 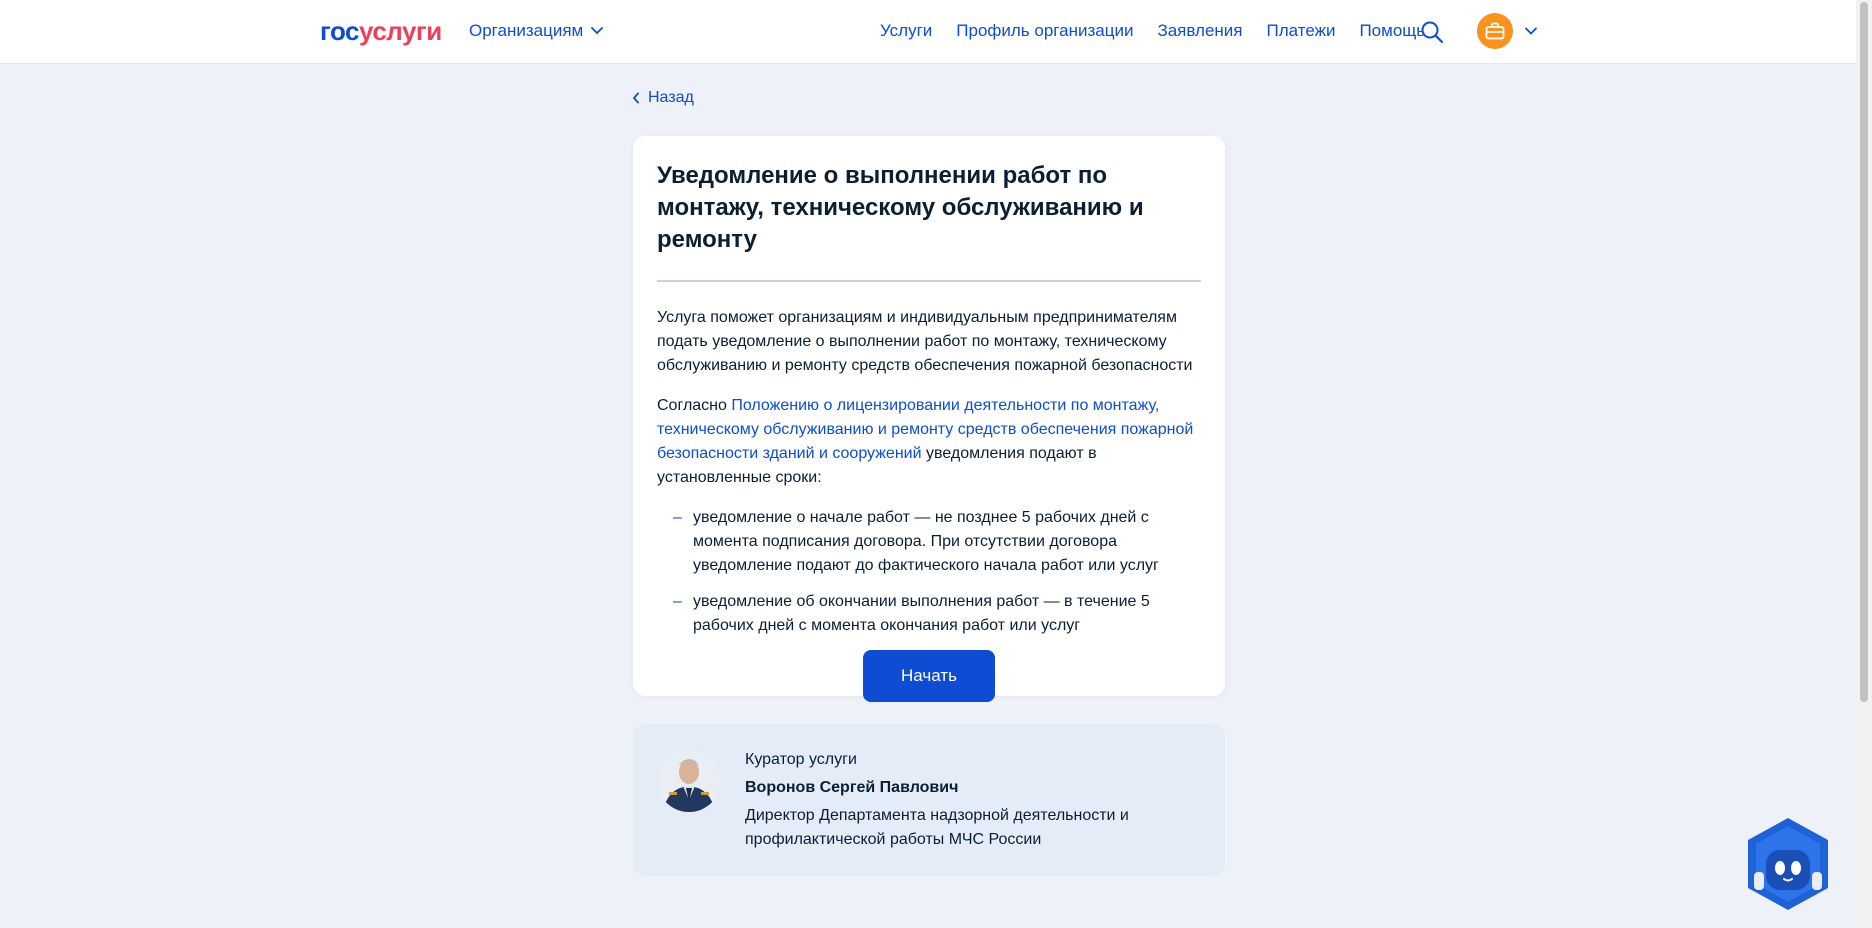 What do you see at coordinates (671, 97) in the screenshot?
I see `back-link-label: Назад` at bounding box center [671, 97].